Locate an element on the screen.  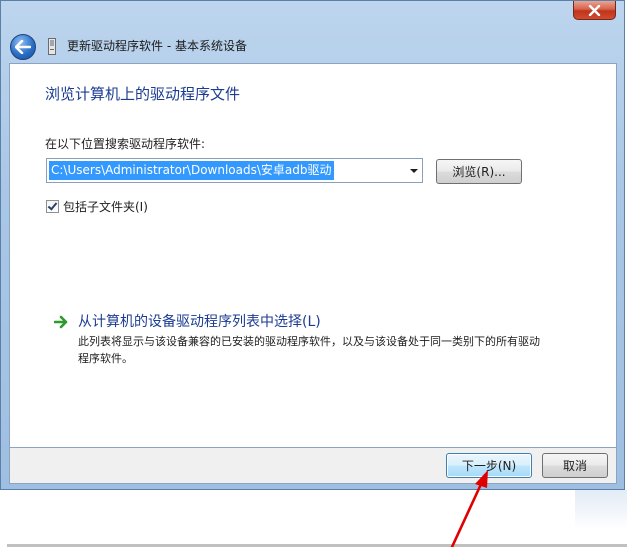
pick-from-list-link: 从计算机的设备驱动程序列表中选择(L) is located at coordinates (199, 321).